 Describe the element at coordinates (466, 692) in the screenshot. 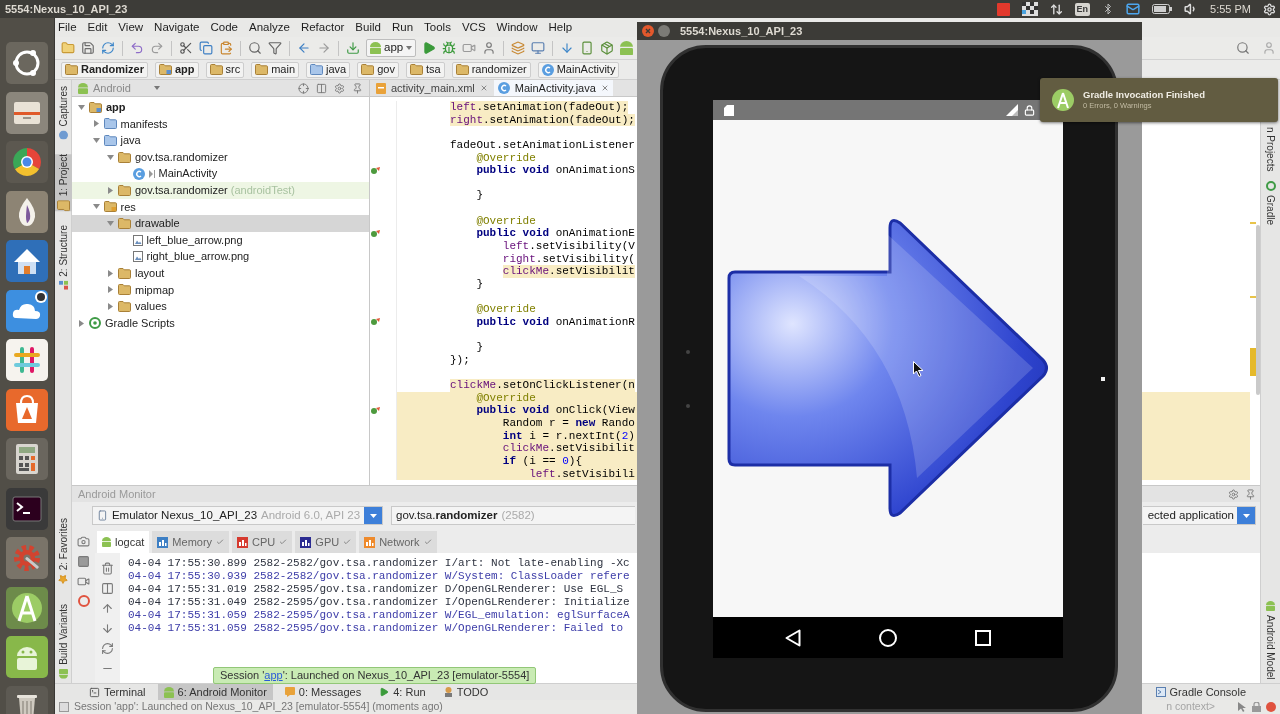

I see `tool-window-tab: TODO` at that location.